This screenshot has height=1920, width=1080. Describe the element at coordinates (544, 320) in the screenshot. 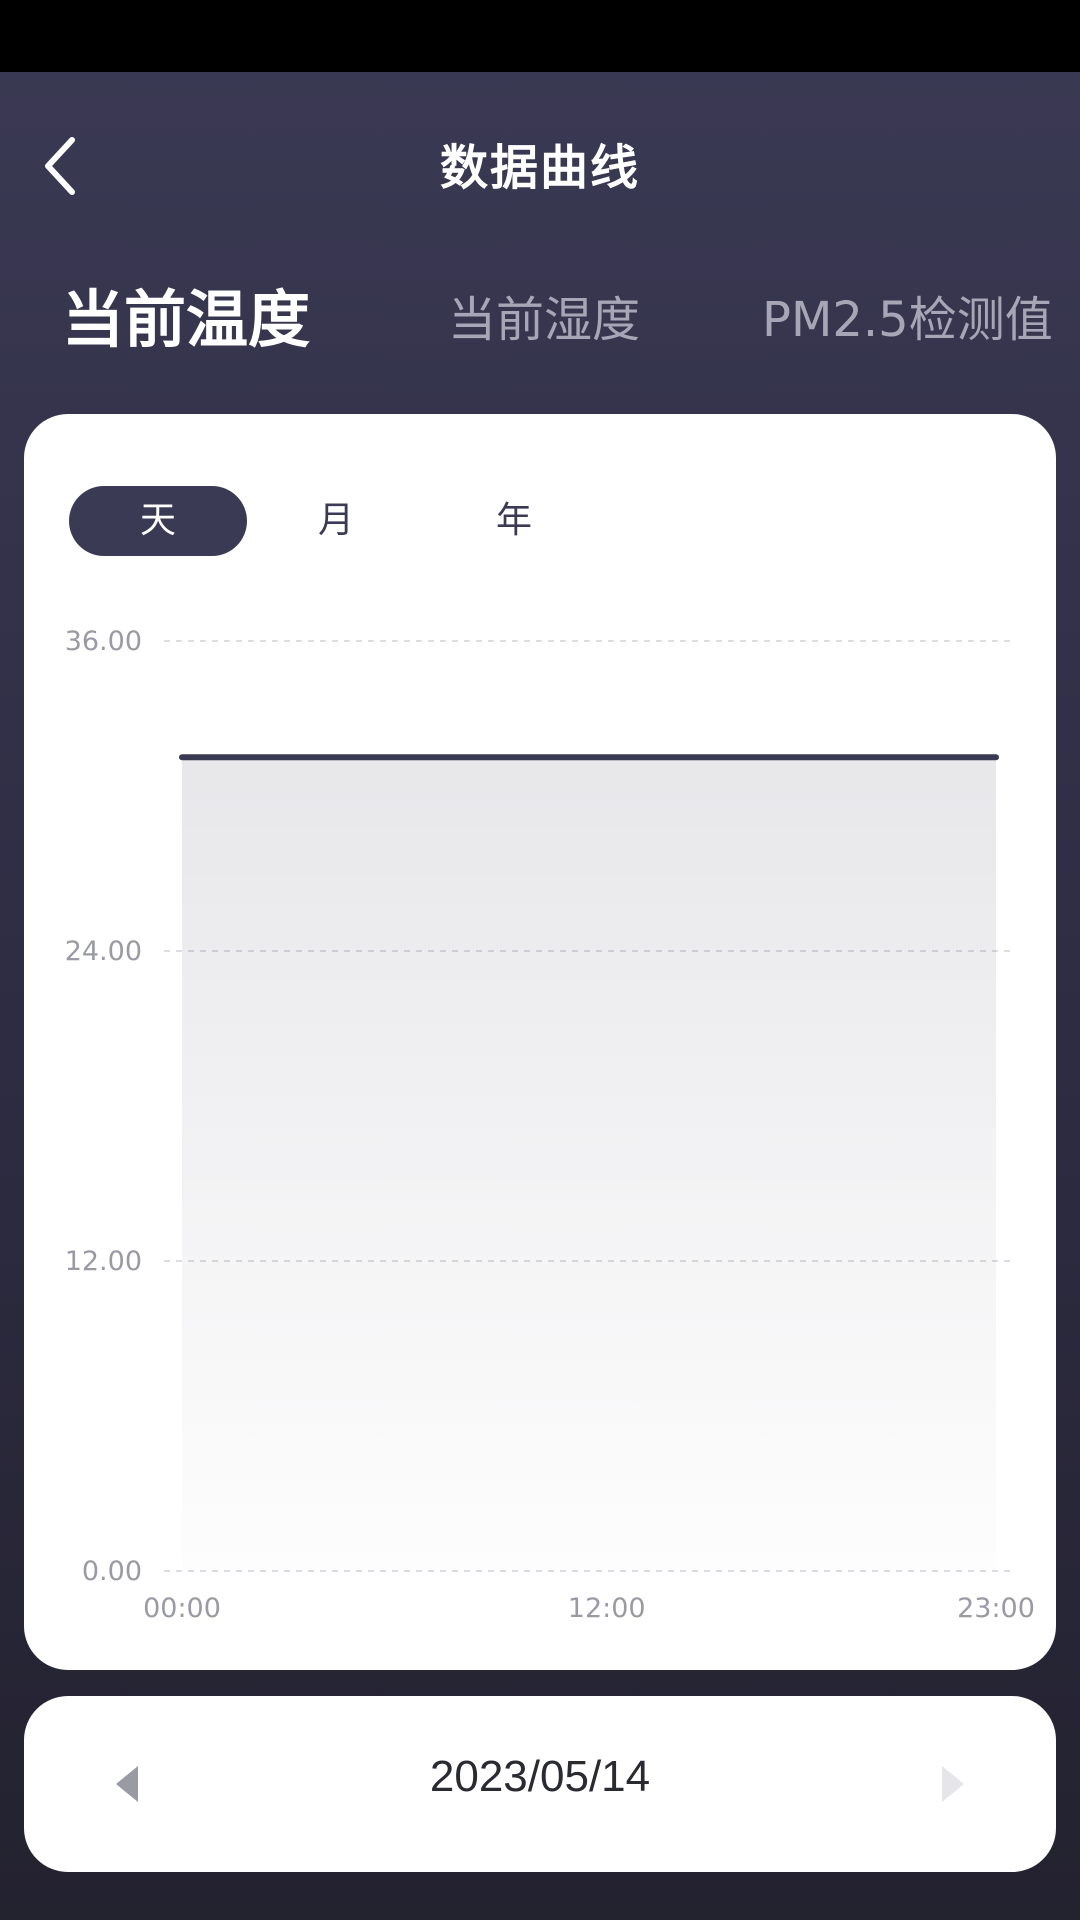

I see `tab-current-humidity: 当前湿度` at that location.